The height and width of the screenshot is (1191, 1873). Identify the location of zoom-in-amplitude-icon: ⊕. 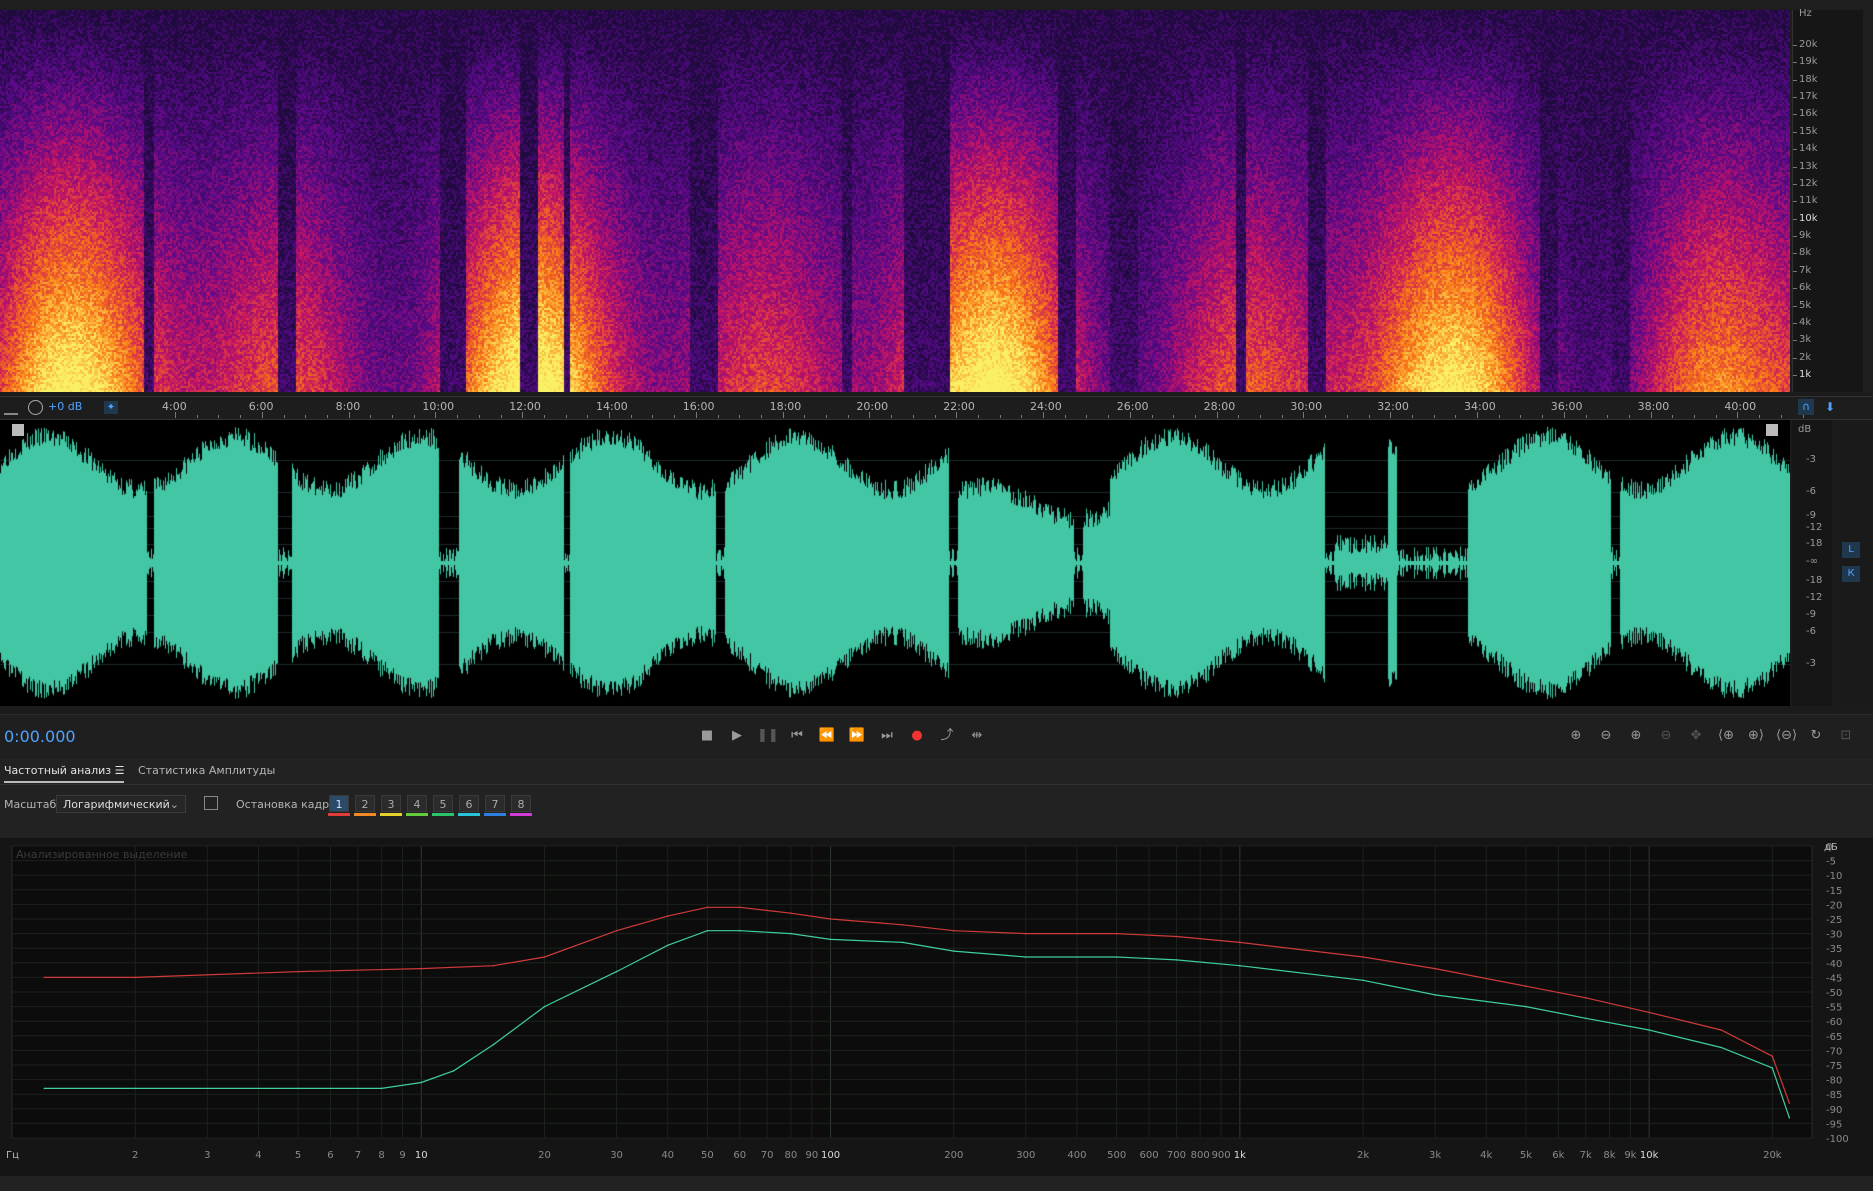
(1576, 736).